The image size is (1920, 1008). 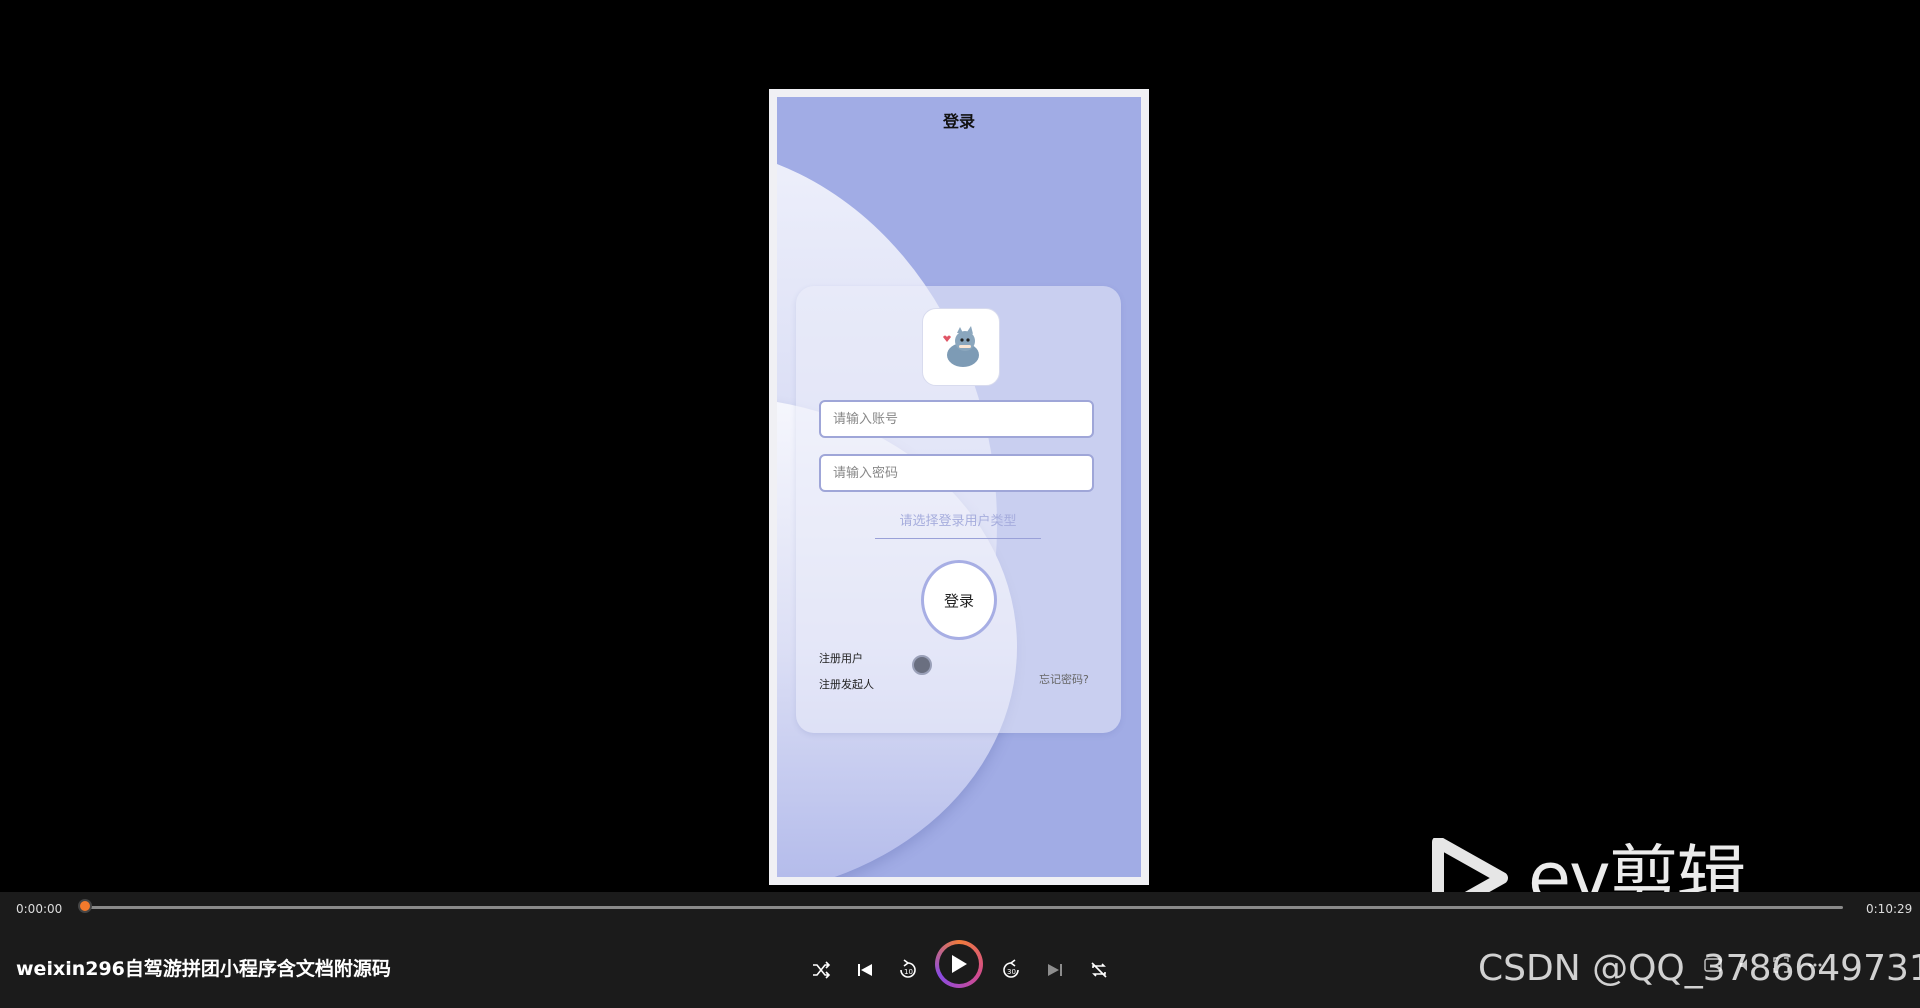 I want to click on forward-30-icon: 30, so click(x=1011, y=968).